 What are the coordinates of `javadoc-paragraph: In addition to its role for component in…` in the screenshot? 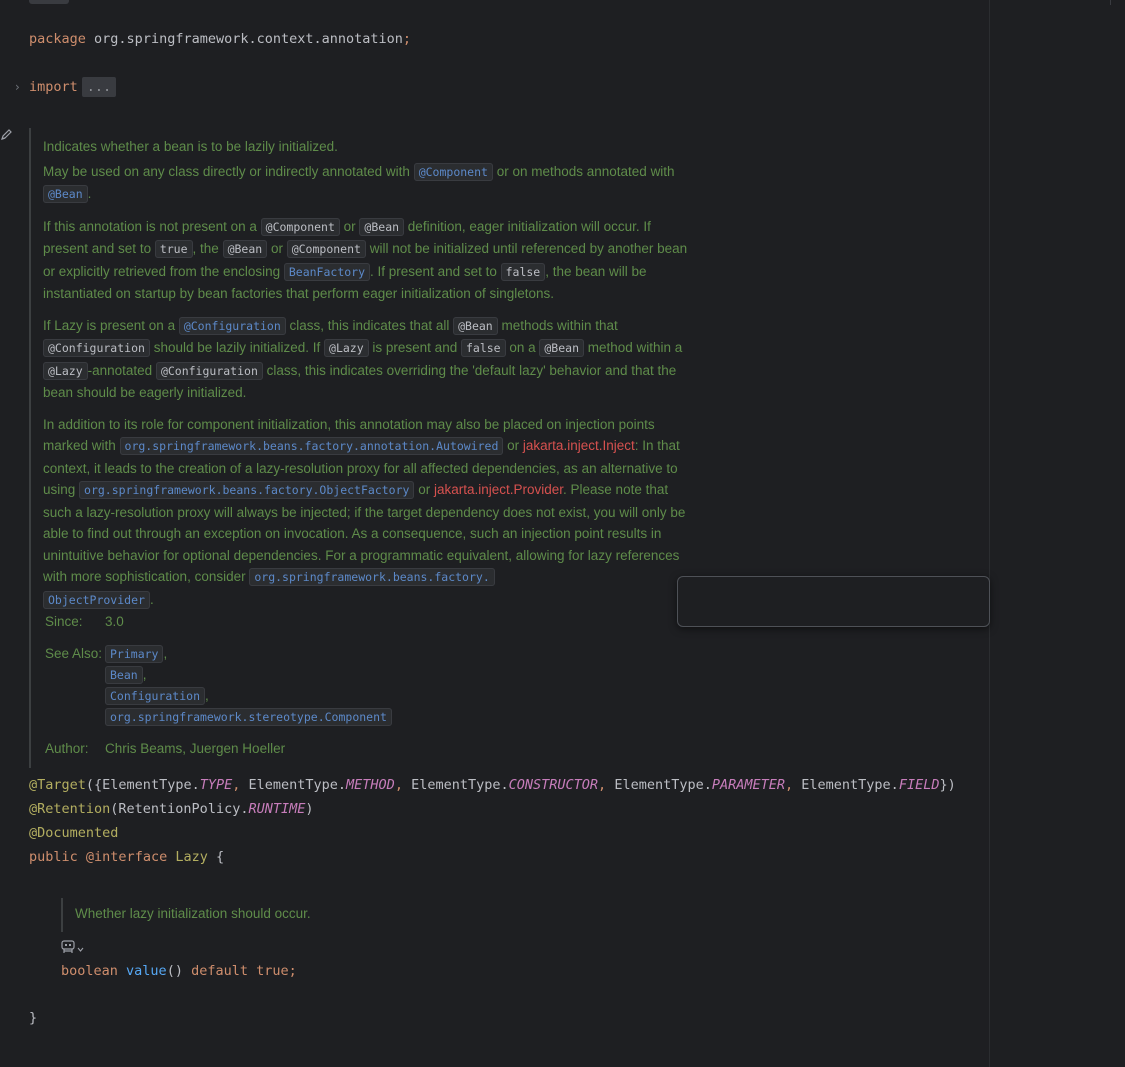 It's located at (364, 512).